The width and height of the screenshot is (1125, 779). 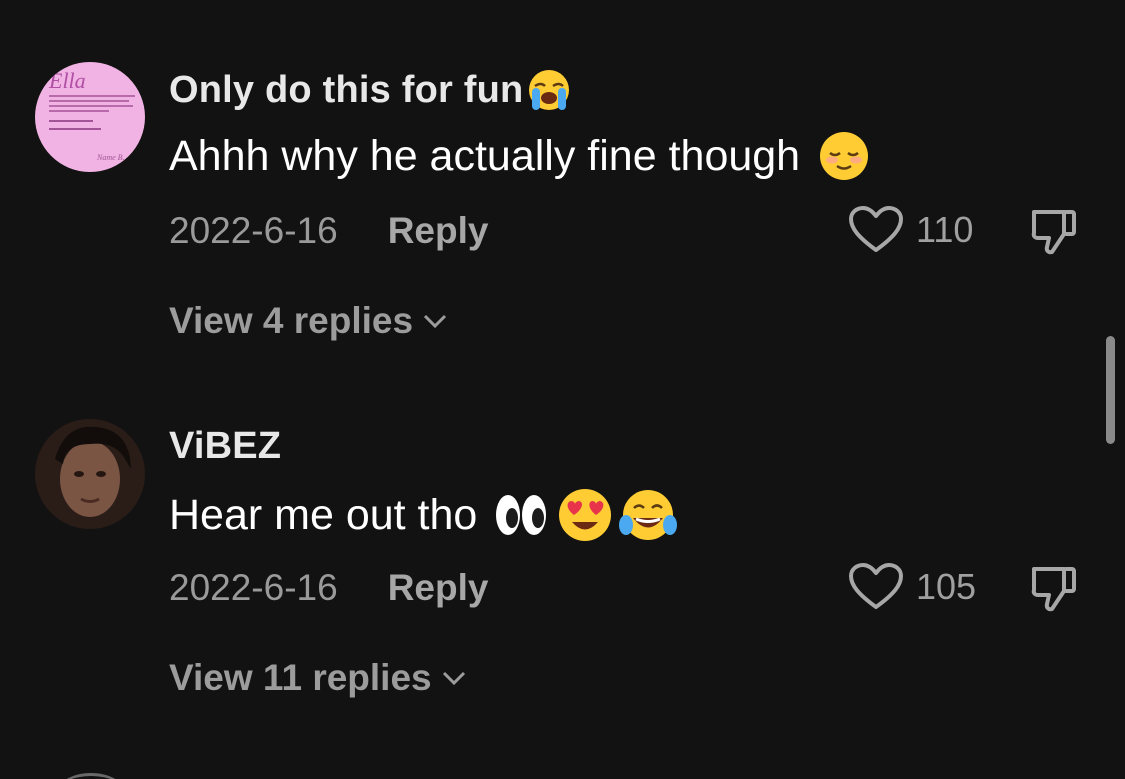 I want to click on avatar, so click(x=90, y=474).